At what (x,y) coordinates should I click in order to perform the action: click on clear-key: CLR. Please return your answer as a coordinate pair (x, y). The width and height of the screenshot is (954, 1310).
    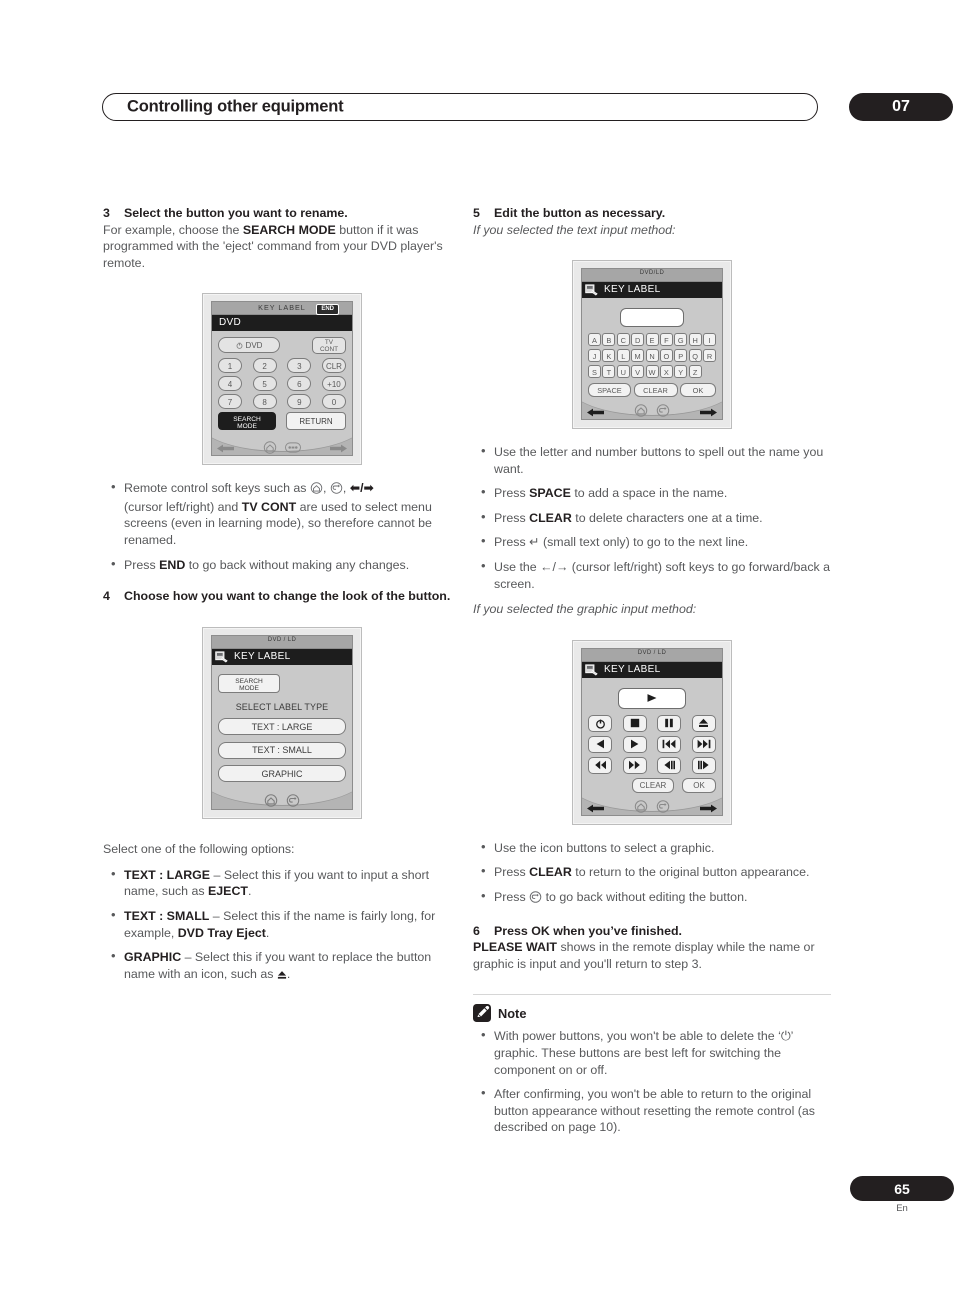
    Looking at the image, I should click on (333, 366).